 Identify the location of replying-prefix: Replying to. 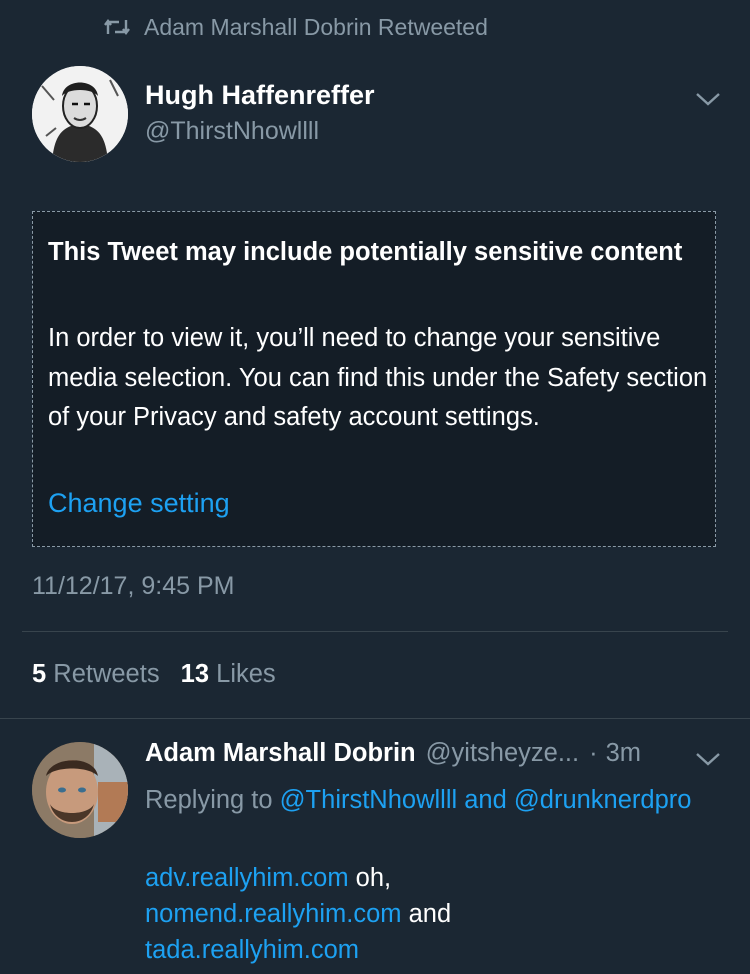
(209, 800).